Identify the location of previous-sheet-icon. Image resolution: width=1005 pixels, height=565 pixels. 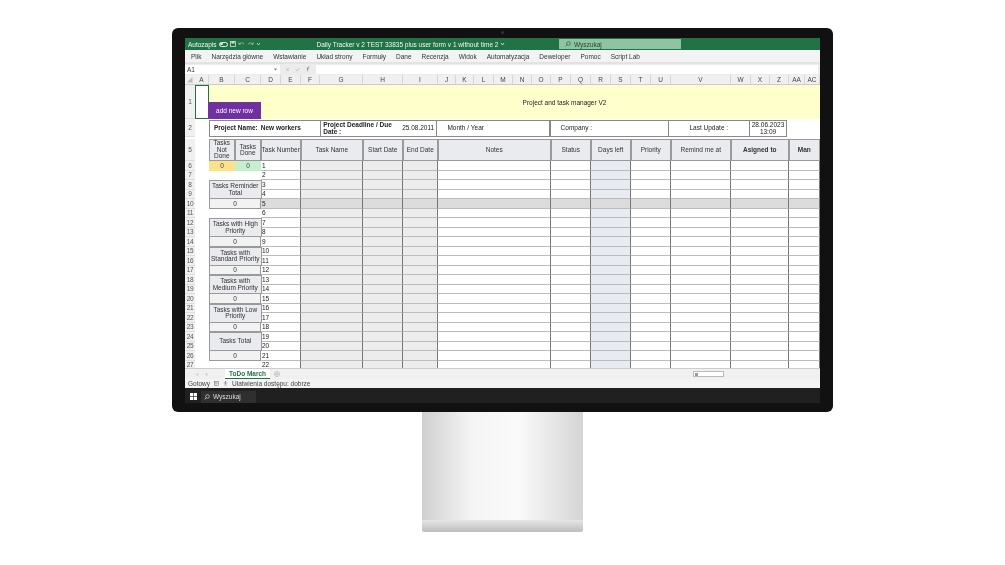
(197, 374).